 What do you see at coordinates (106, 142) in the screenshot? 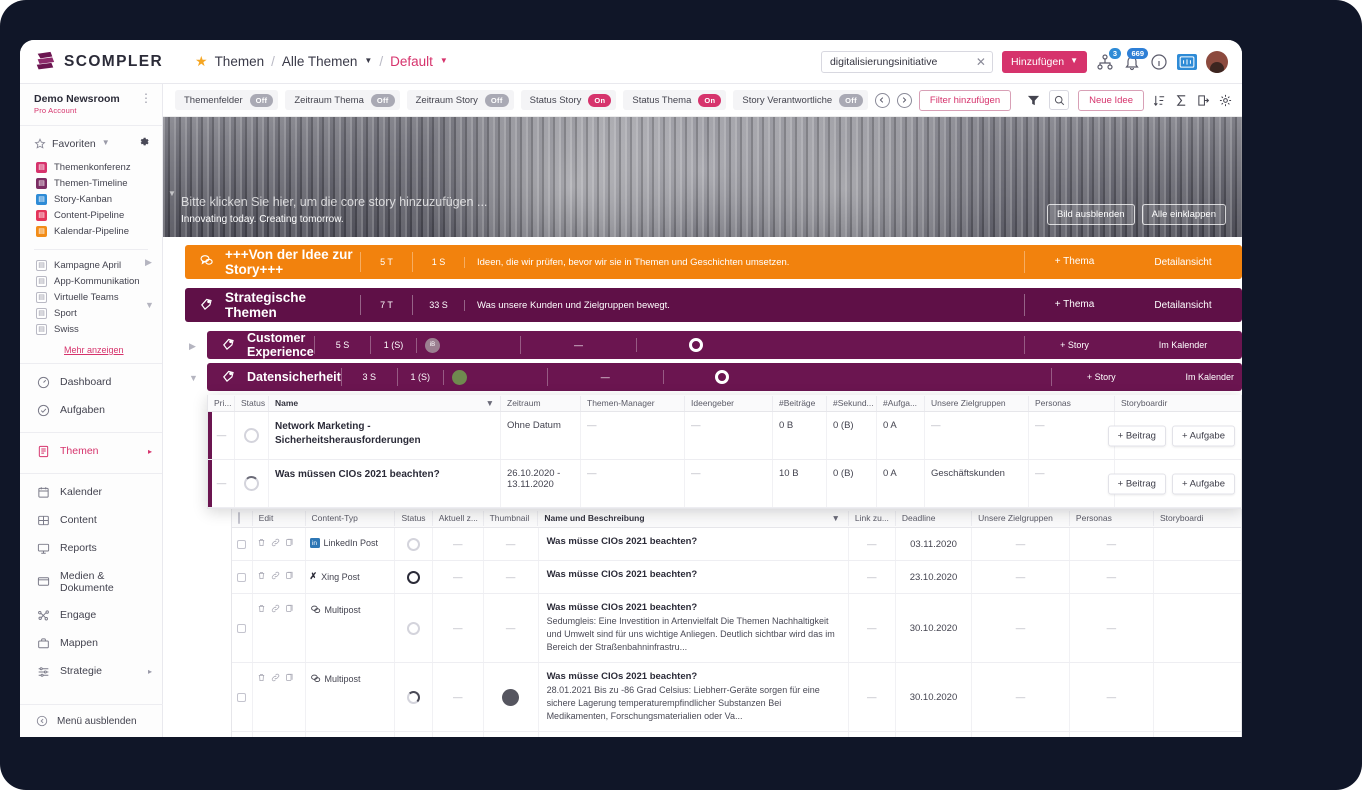
I see `chevron-down-icon-fav: ▼` at bounding box center [106, 142].